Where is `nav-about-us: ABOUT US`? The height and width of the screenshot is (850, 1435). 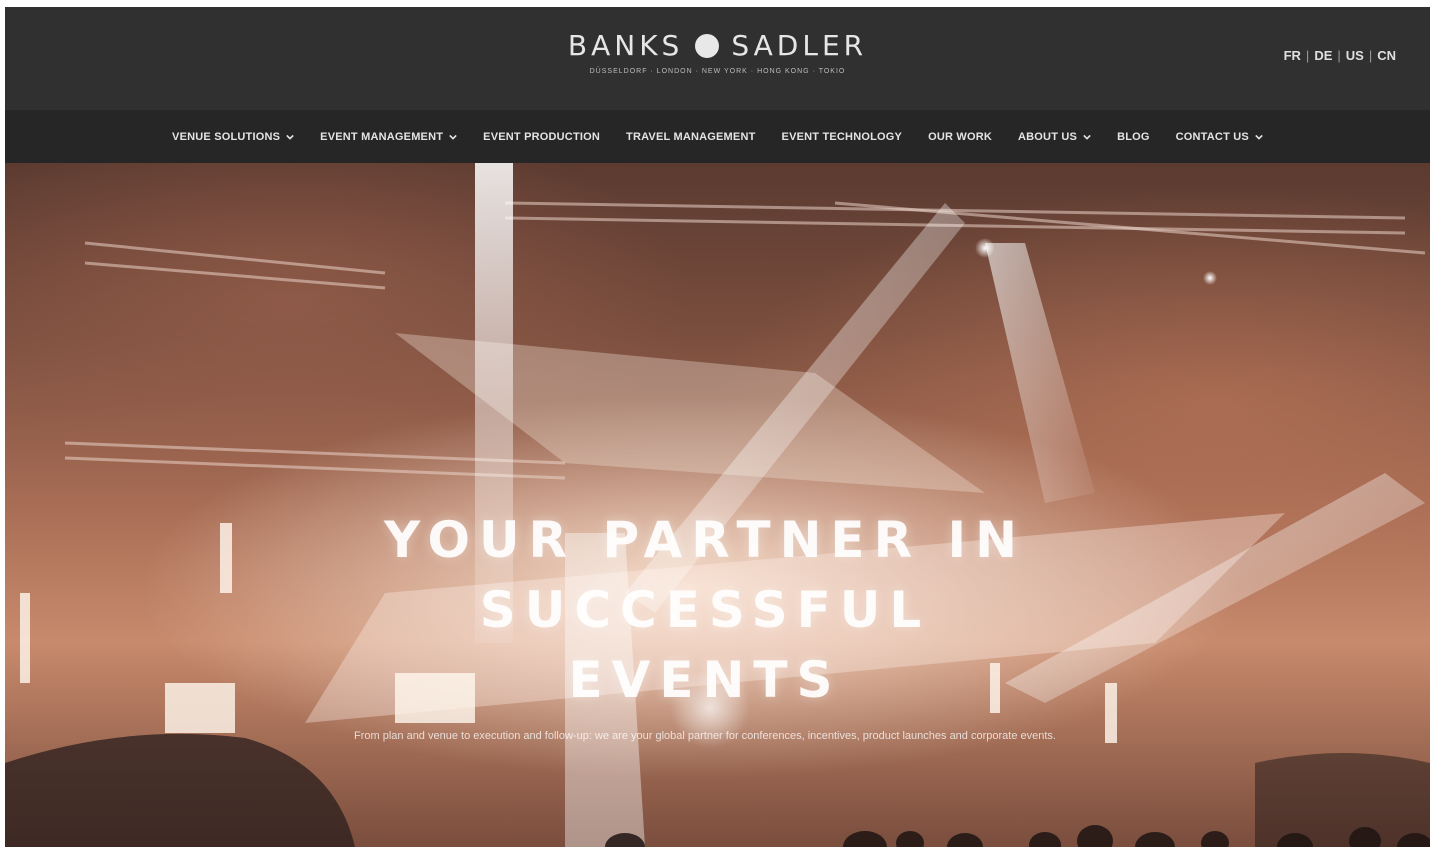 nav-about-us: ABOUT US is located at coordinates (1054, 137).